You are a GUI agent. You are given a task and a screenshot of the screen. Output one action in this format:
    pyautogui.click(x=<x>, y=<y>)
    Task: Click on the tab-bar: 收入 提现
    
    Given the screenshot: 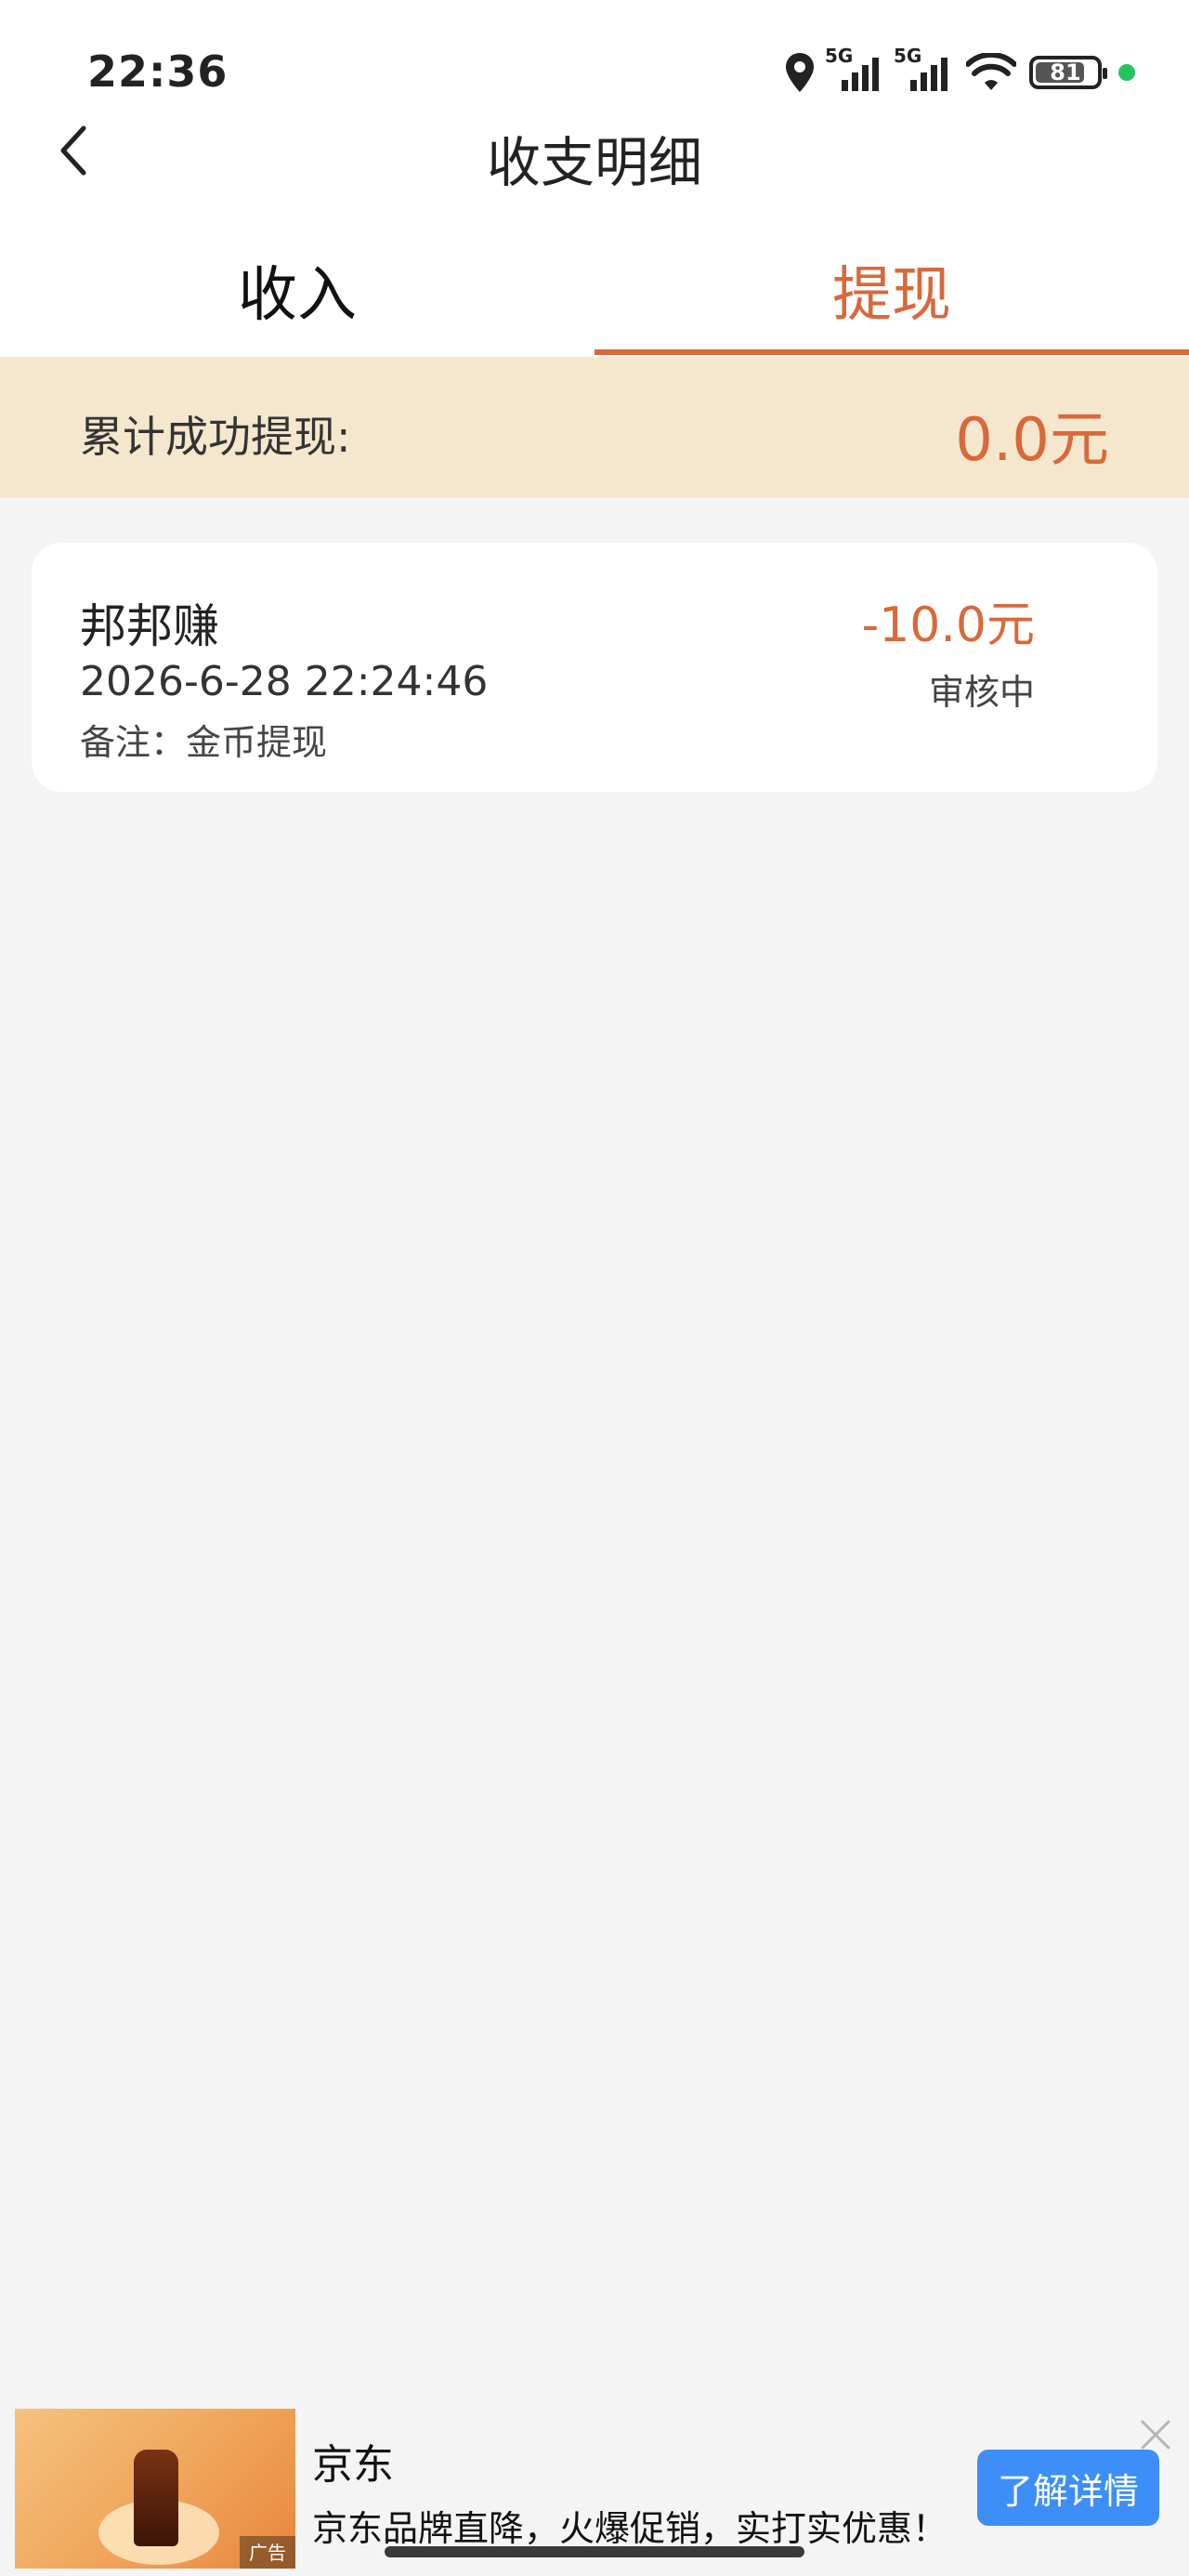 What is the action you would take?
    pyautogui.click(x=594, y=290)
    